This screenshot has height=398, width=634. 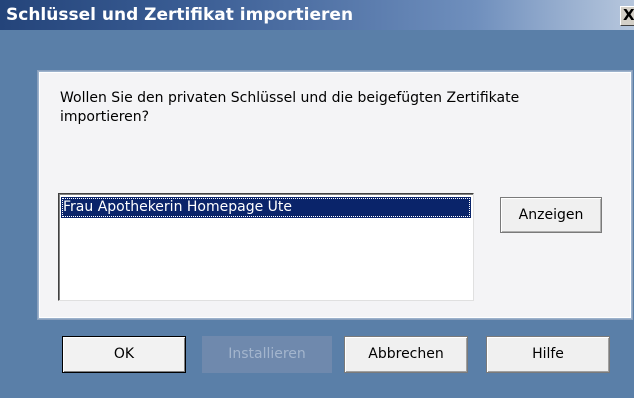 What do you see at coordinates (406, 354) in the screenshot?
I see `cancel-button: Abbrechen` at bounding box center [406, 354].